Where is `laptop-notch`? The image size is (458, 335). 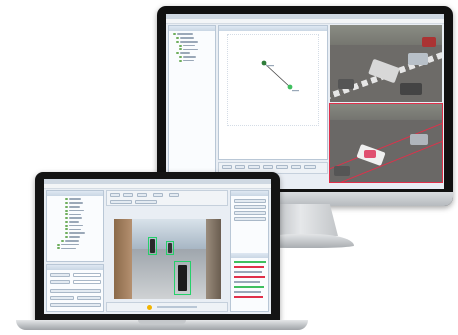
laptop-notch is located at coordinates (162, 322).